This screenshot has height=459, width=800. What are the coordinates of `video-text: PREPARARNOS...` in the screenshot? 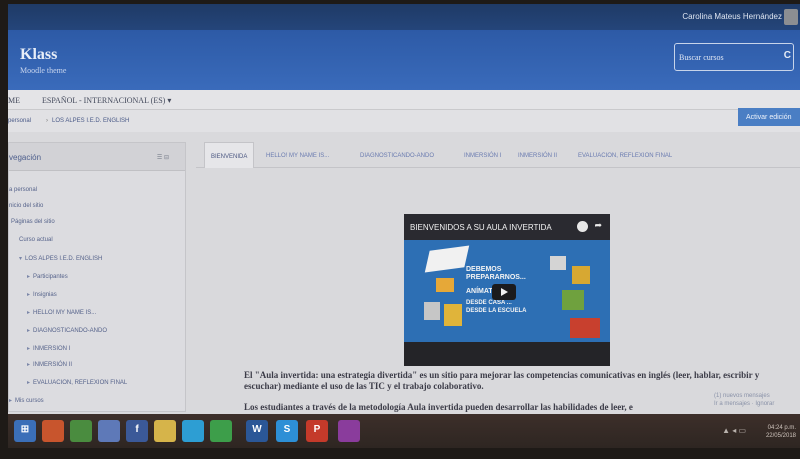 It's located at (496, 277).